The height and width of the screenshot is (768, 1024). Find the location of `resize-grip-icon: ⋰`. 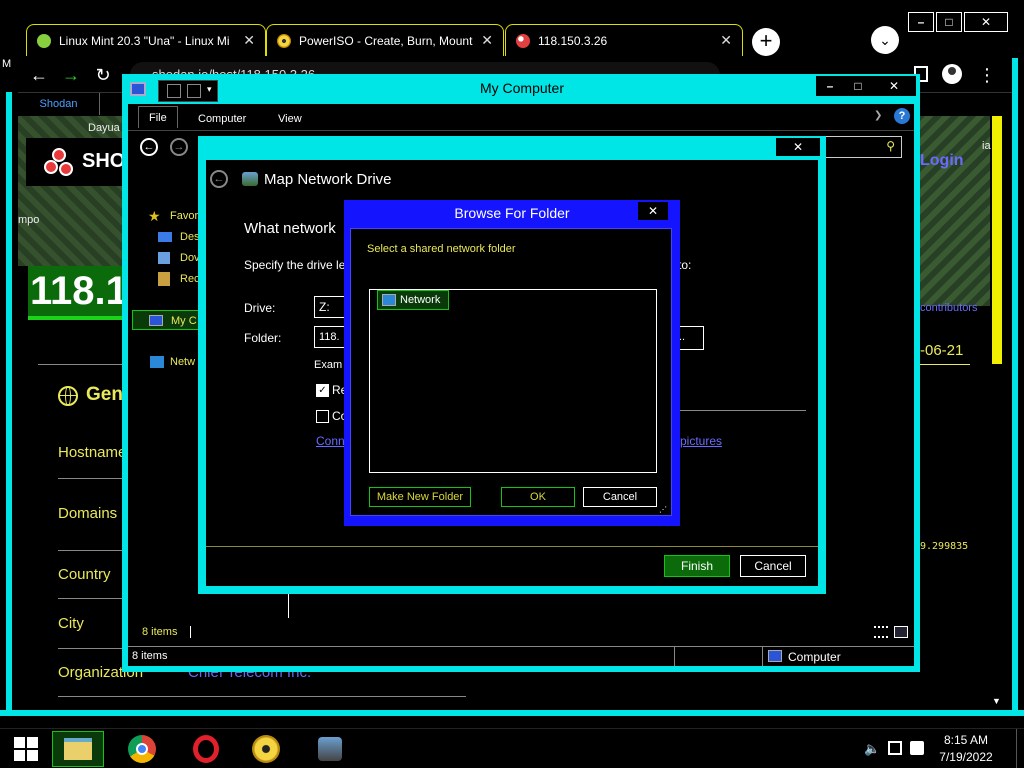

resize-grip-icon: ⋰ is located at coordinates (664, 510).